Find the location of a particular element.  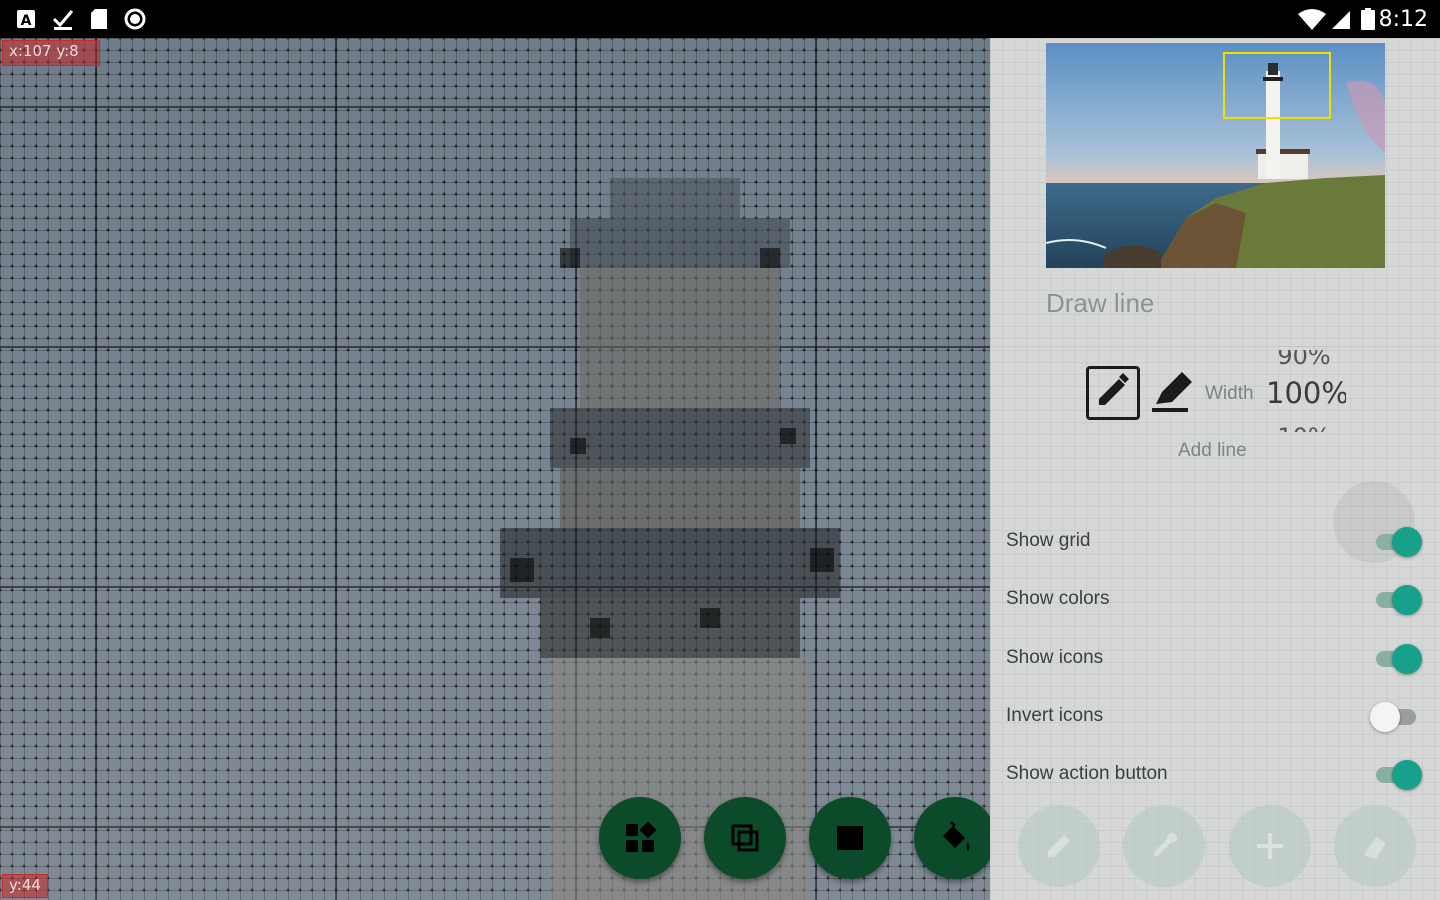

clock: 8:12 is located at coordinates (1403, 19).